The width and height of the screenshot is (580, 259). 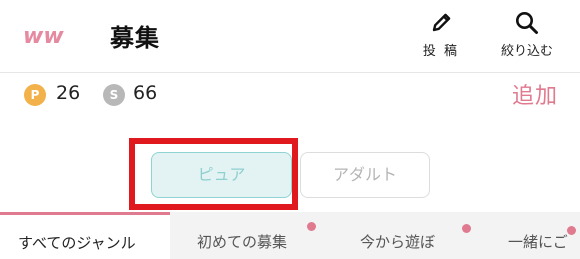 What do you see at coordinates (35, 95) in the screenshot?
I see `p-point-icon: P` at bounding box center [35, 95].